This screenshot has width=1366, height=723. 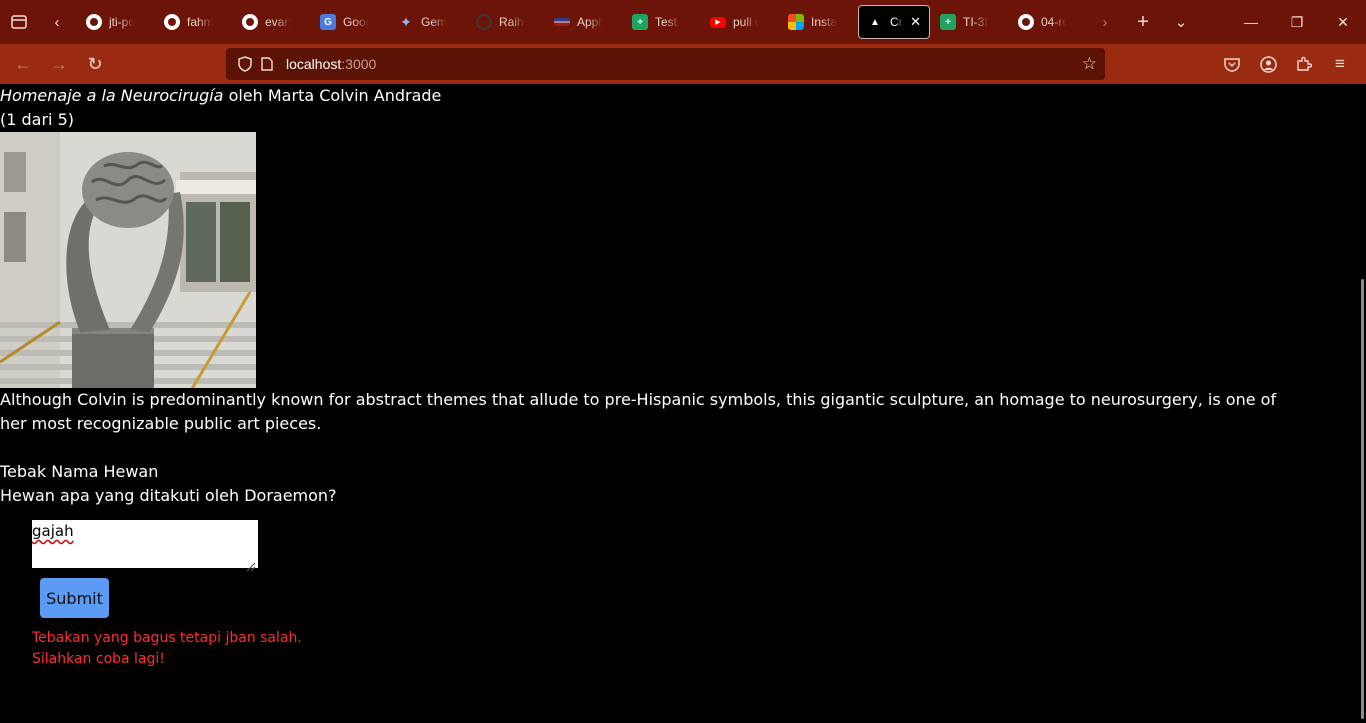 What do you see at coordinates (200, 22) in the screenshot?
I see `tab-title: fahmi` at bounding box center [200, 22].